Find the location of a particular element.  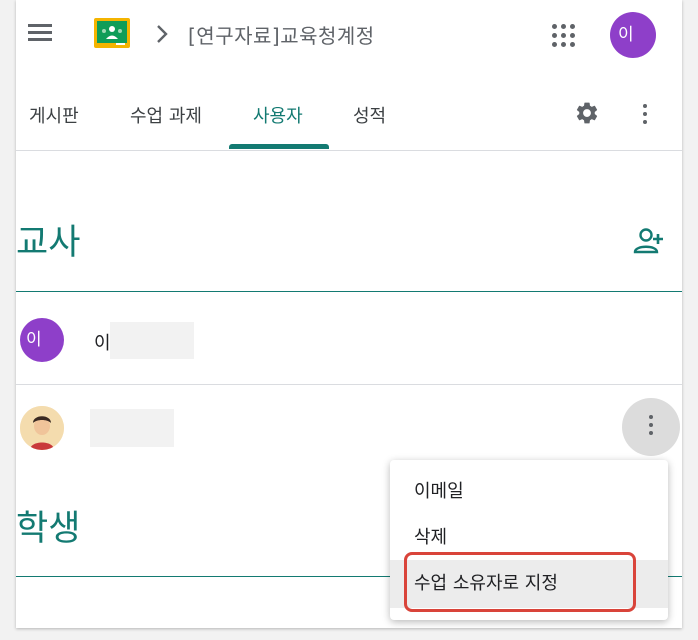

chevron-right-icon is located at coordinates (162, 34).